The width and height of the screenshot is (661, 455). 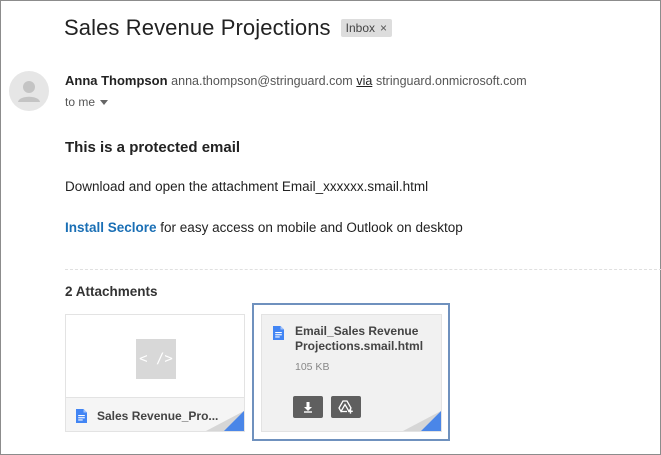 I want to click on via-domain: stringuard.onmicrosoft.com, so click(x=451, y=81).